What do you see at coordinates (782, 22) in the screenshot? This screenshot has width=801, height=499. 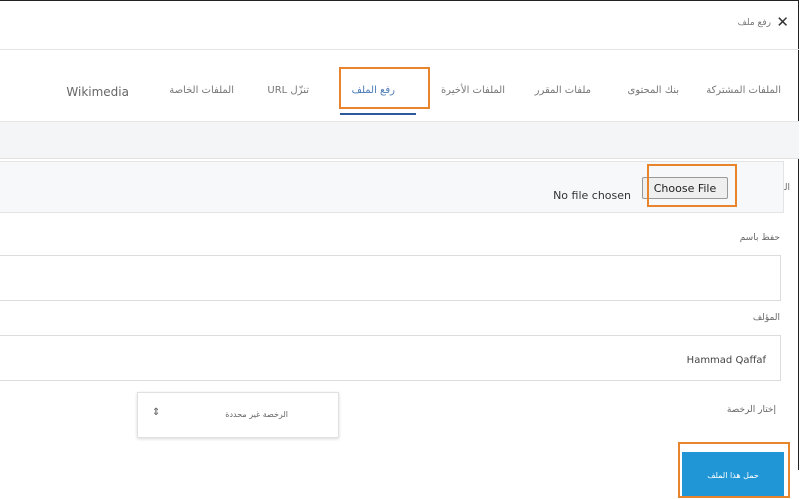 I see `close-icon: ✕` at bounding box center [782, 22].